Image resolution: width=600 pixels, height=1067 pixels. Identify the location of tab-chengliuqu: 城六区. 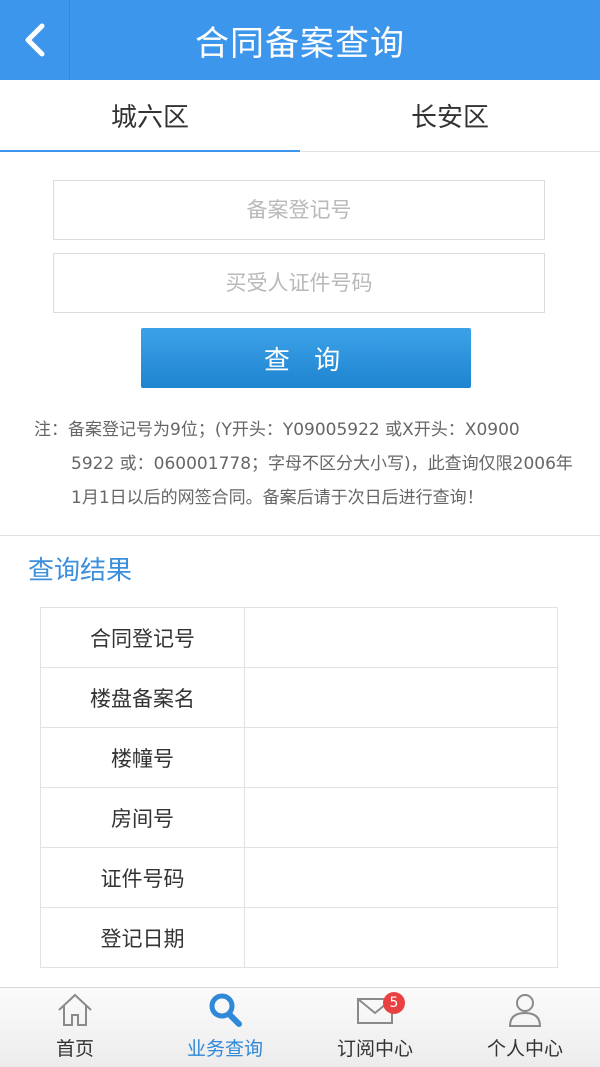
(150, 116).